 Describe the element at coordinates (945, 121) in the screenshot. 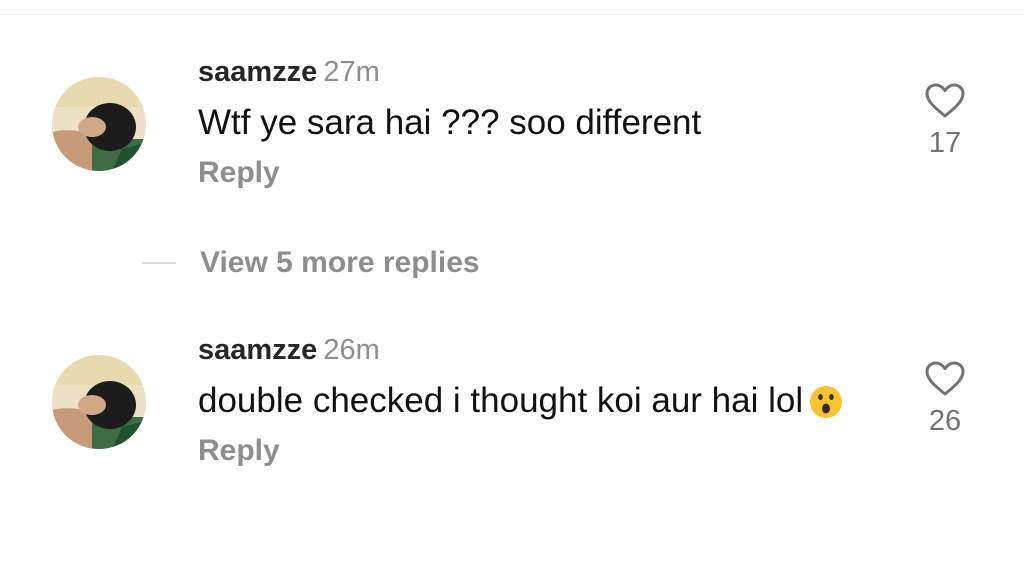

I see `like-button: 17` at that location.